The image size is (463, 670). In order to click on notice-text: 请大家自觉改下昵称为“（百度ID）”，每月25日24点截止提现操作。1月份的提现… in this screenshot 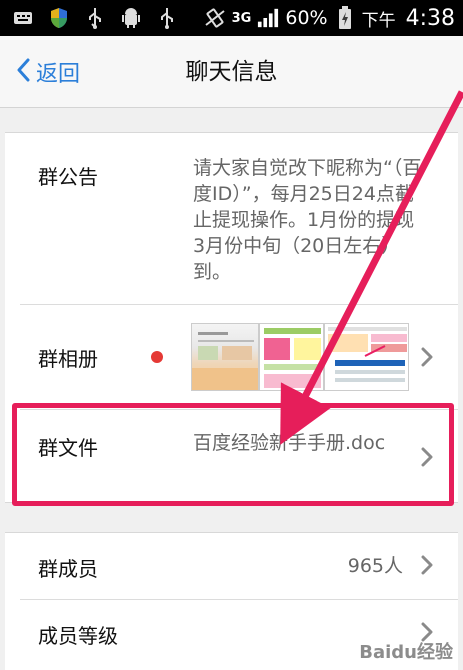, I will do `click(307, 220)`.